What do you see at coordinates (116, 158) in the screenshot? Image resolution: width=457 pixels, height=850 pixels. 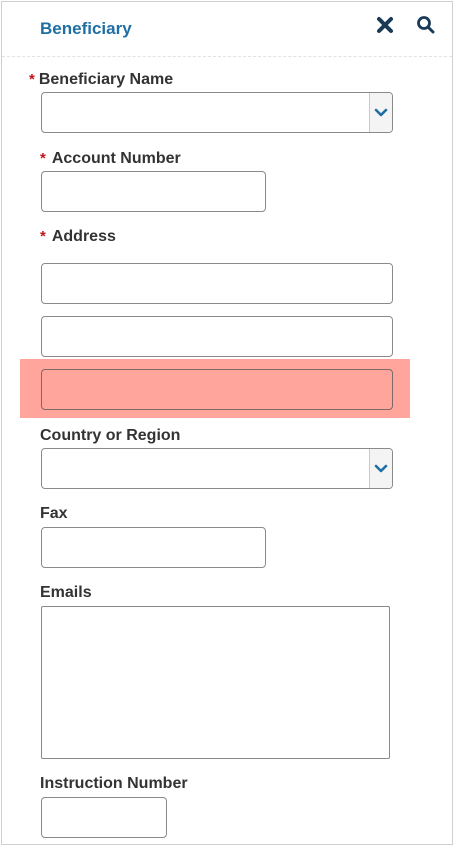 I see `account-number-label-text: Account Number` at bounding box center [116, 158].